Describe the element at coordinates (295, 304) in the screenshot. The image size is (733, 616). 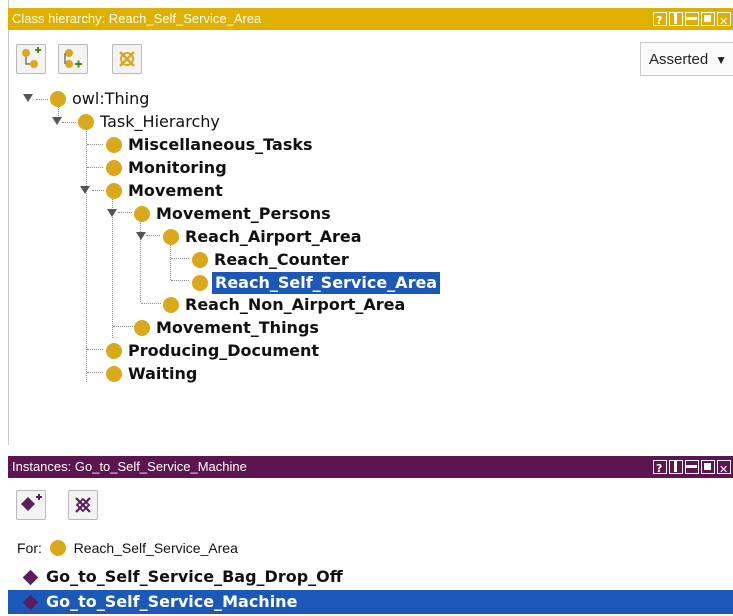
I see `tree-node-label: Reach_Non_Airport_Area` at that location.